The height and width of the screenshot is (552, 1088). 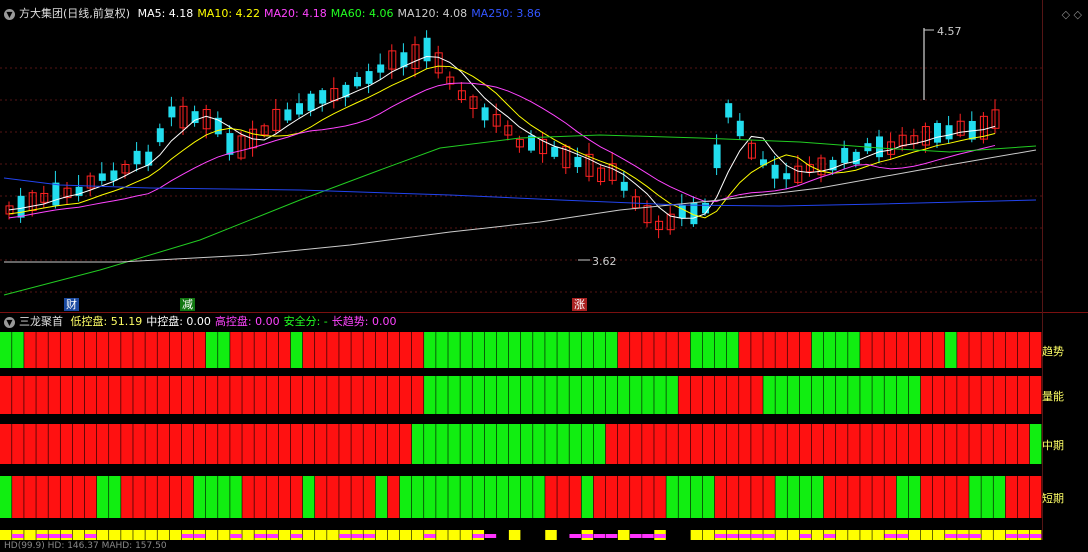 What do you see at coordinates (579, 304) in the screenshot?
I see `event-marker: 涨` at bounding box center [579, 304].